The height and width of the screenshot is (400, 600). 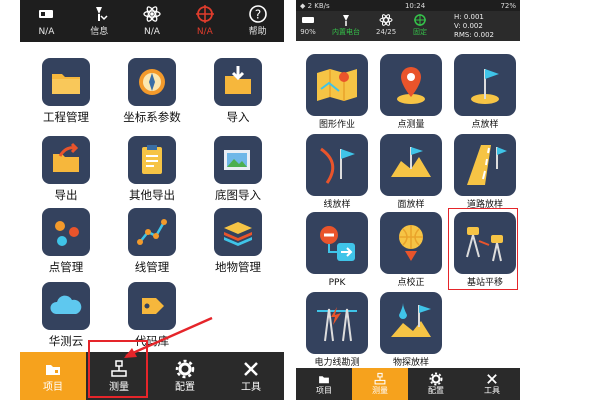 What do you see at coordinates (420, 32) in the screenshot?
I see `info-fix-label: 固定` at bounding box center [420, 32].